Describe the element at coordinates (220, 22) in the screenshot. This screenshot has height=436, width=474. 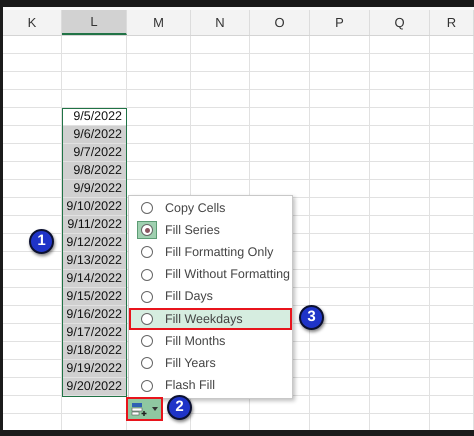
I see `column-header: N` at that location.